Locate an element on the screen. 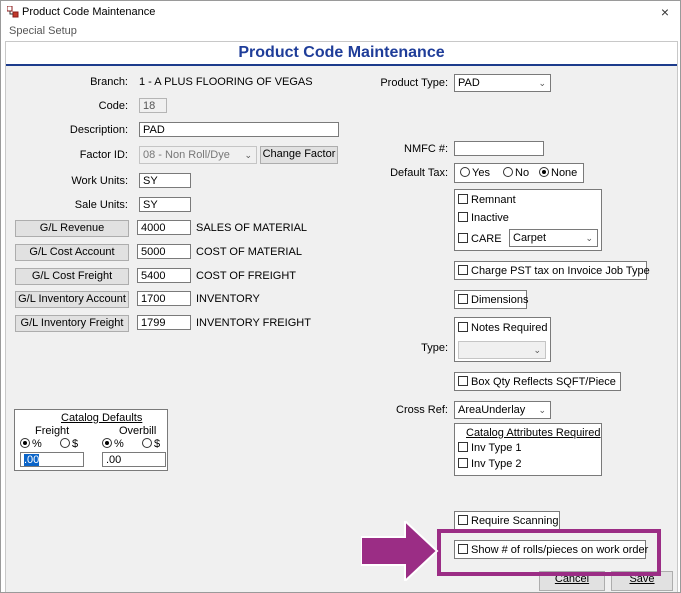 The height and width of the screenshot is (593, 681). work-units-field: SY is located at coordinates (165, 180).